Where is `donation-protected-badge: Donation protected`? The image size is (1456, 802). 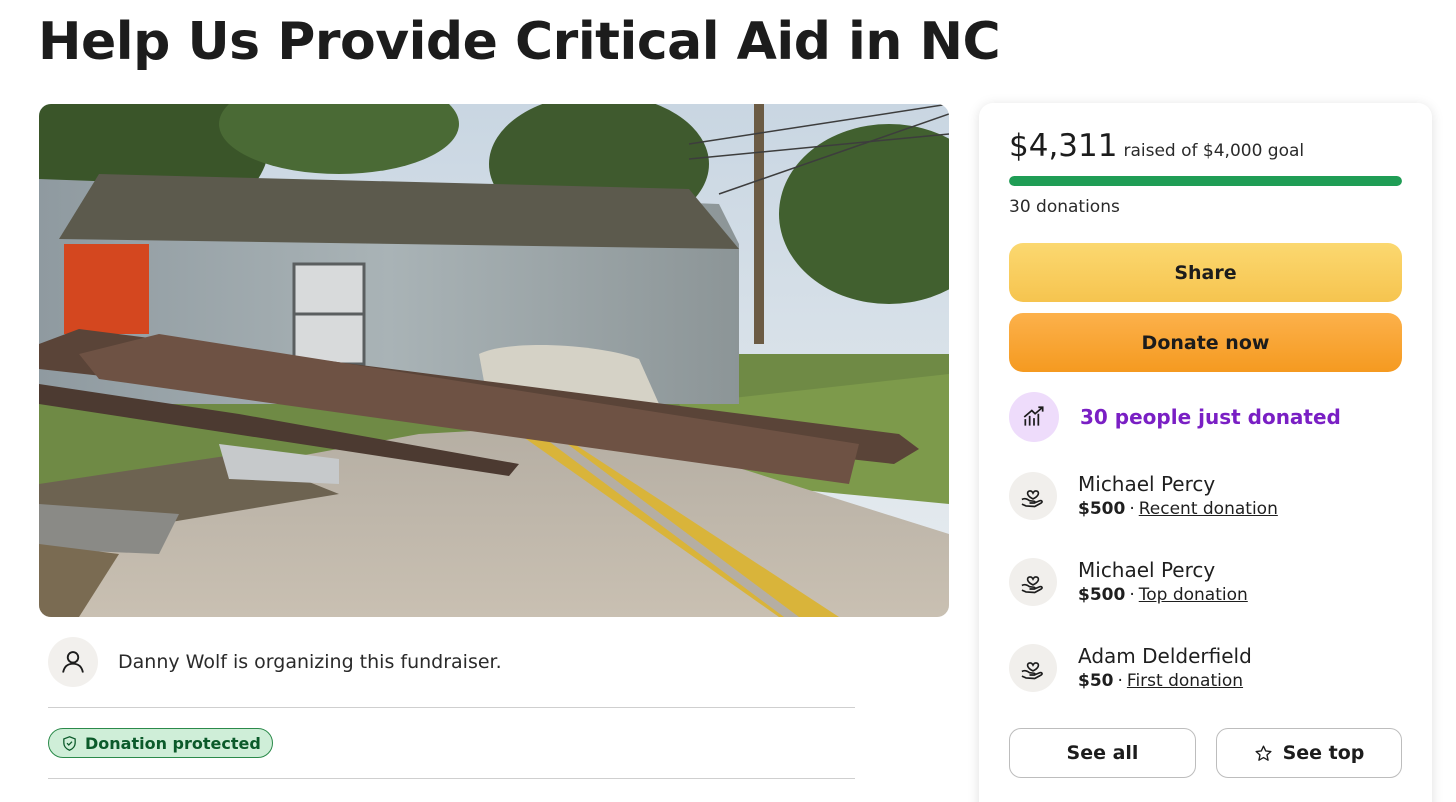
donation-protected-badge: Donation protected is located at coordinates (160, 743).